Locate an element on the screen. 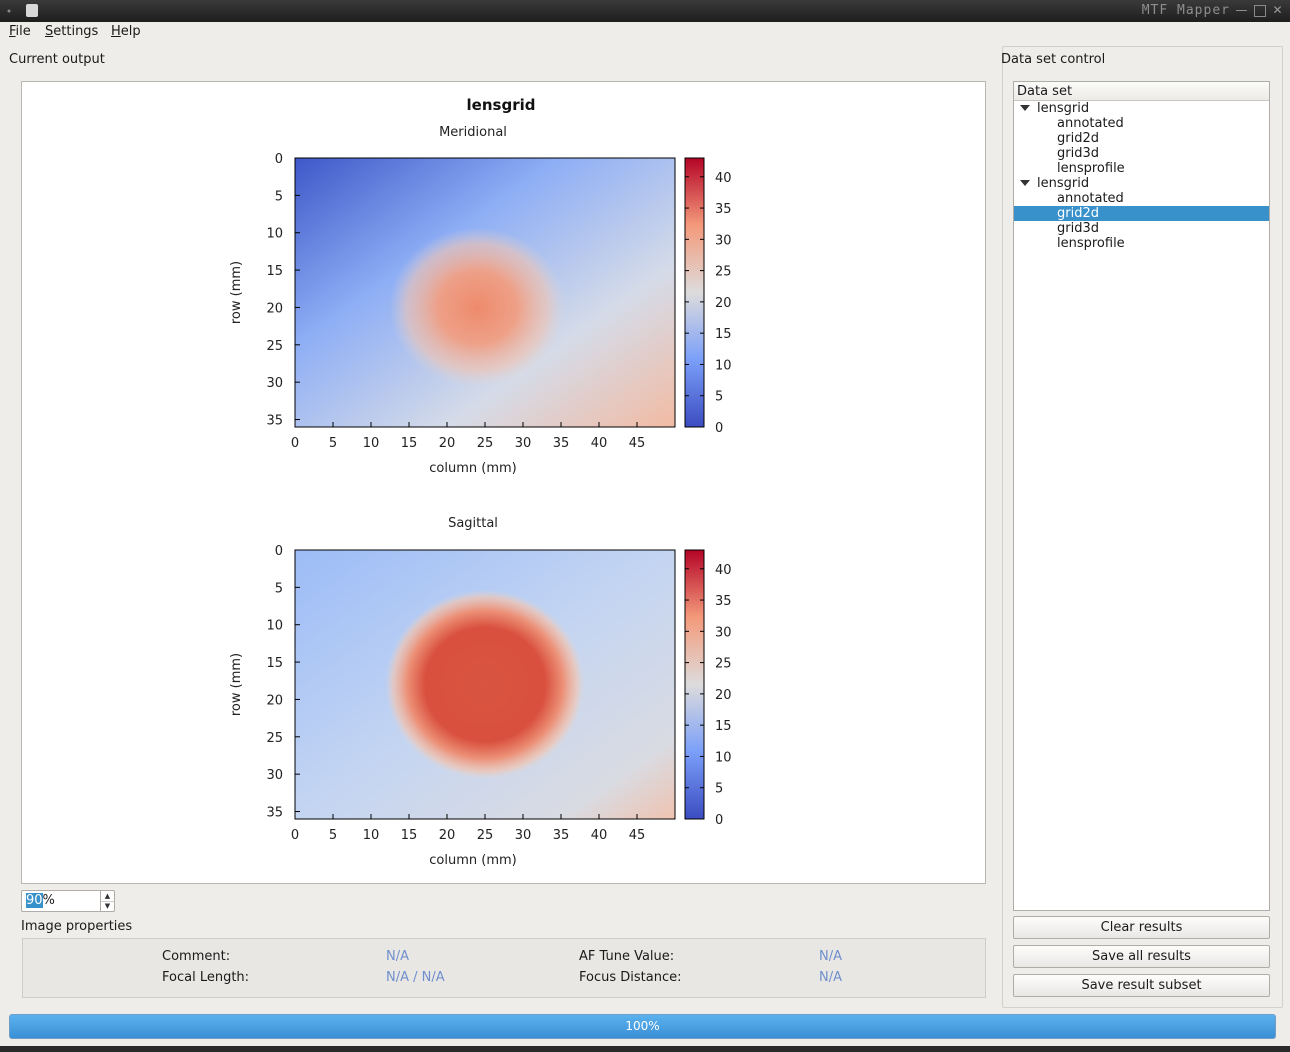 This screenshot has height=1052, width=1290. zoom-spinbox: 90% ▲ ▼ is located at coordinates (68, 901).